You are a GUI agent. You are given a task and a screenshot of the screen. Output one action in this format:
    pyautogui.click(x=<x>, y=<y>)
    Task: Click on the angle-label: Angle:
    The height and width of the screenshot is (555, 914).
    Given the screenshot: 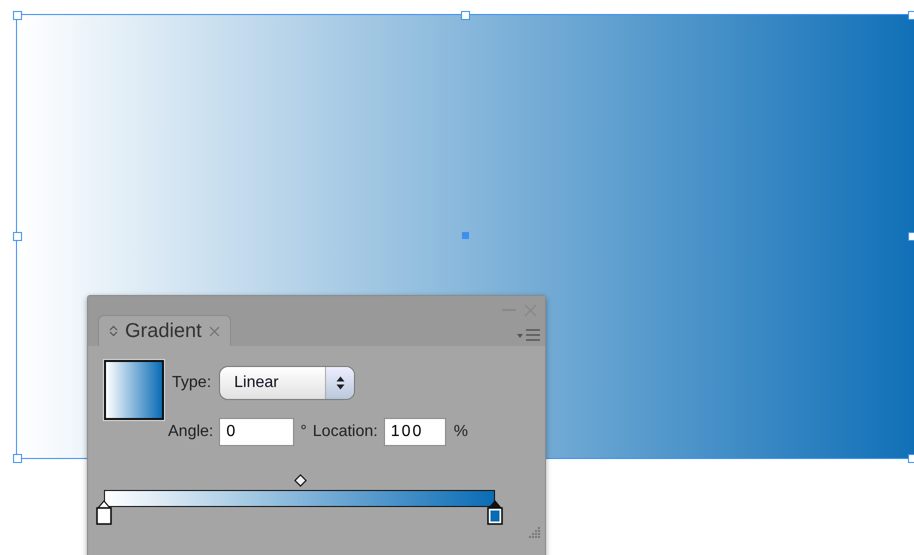 What is the action you would take?
    pyautogui.click(x=191, y=432)
    